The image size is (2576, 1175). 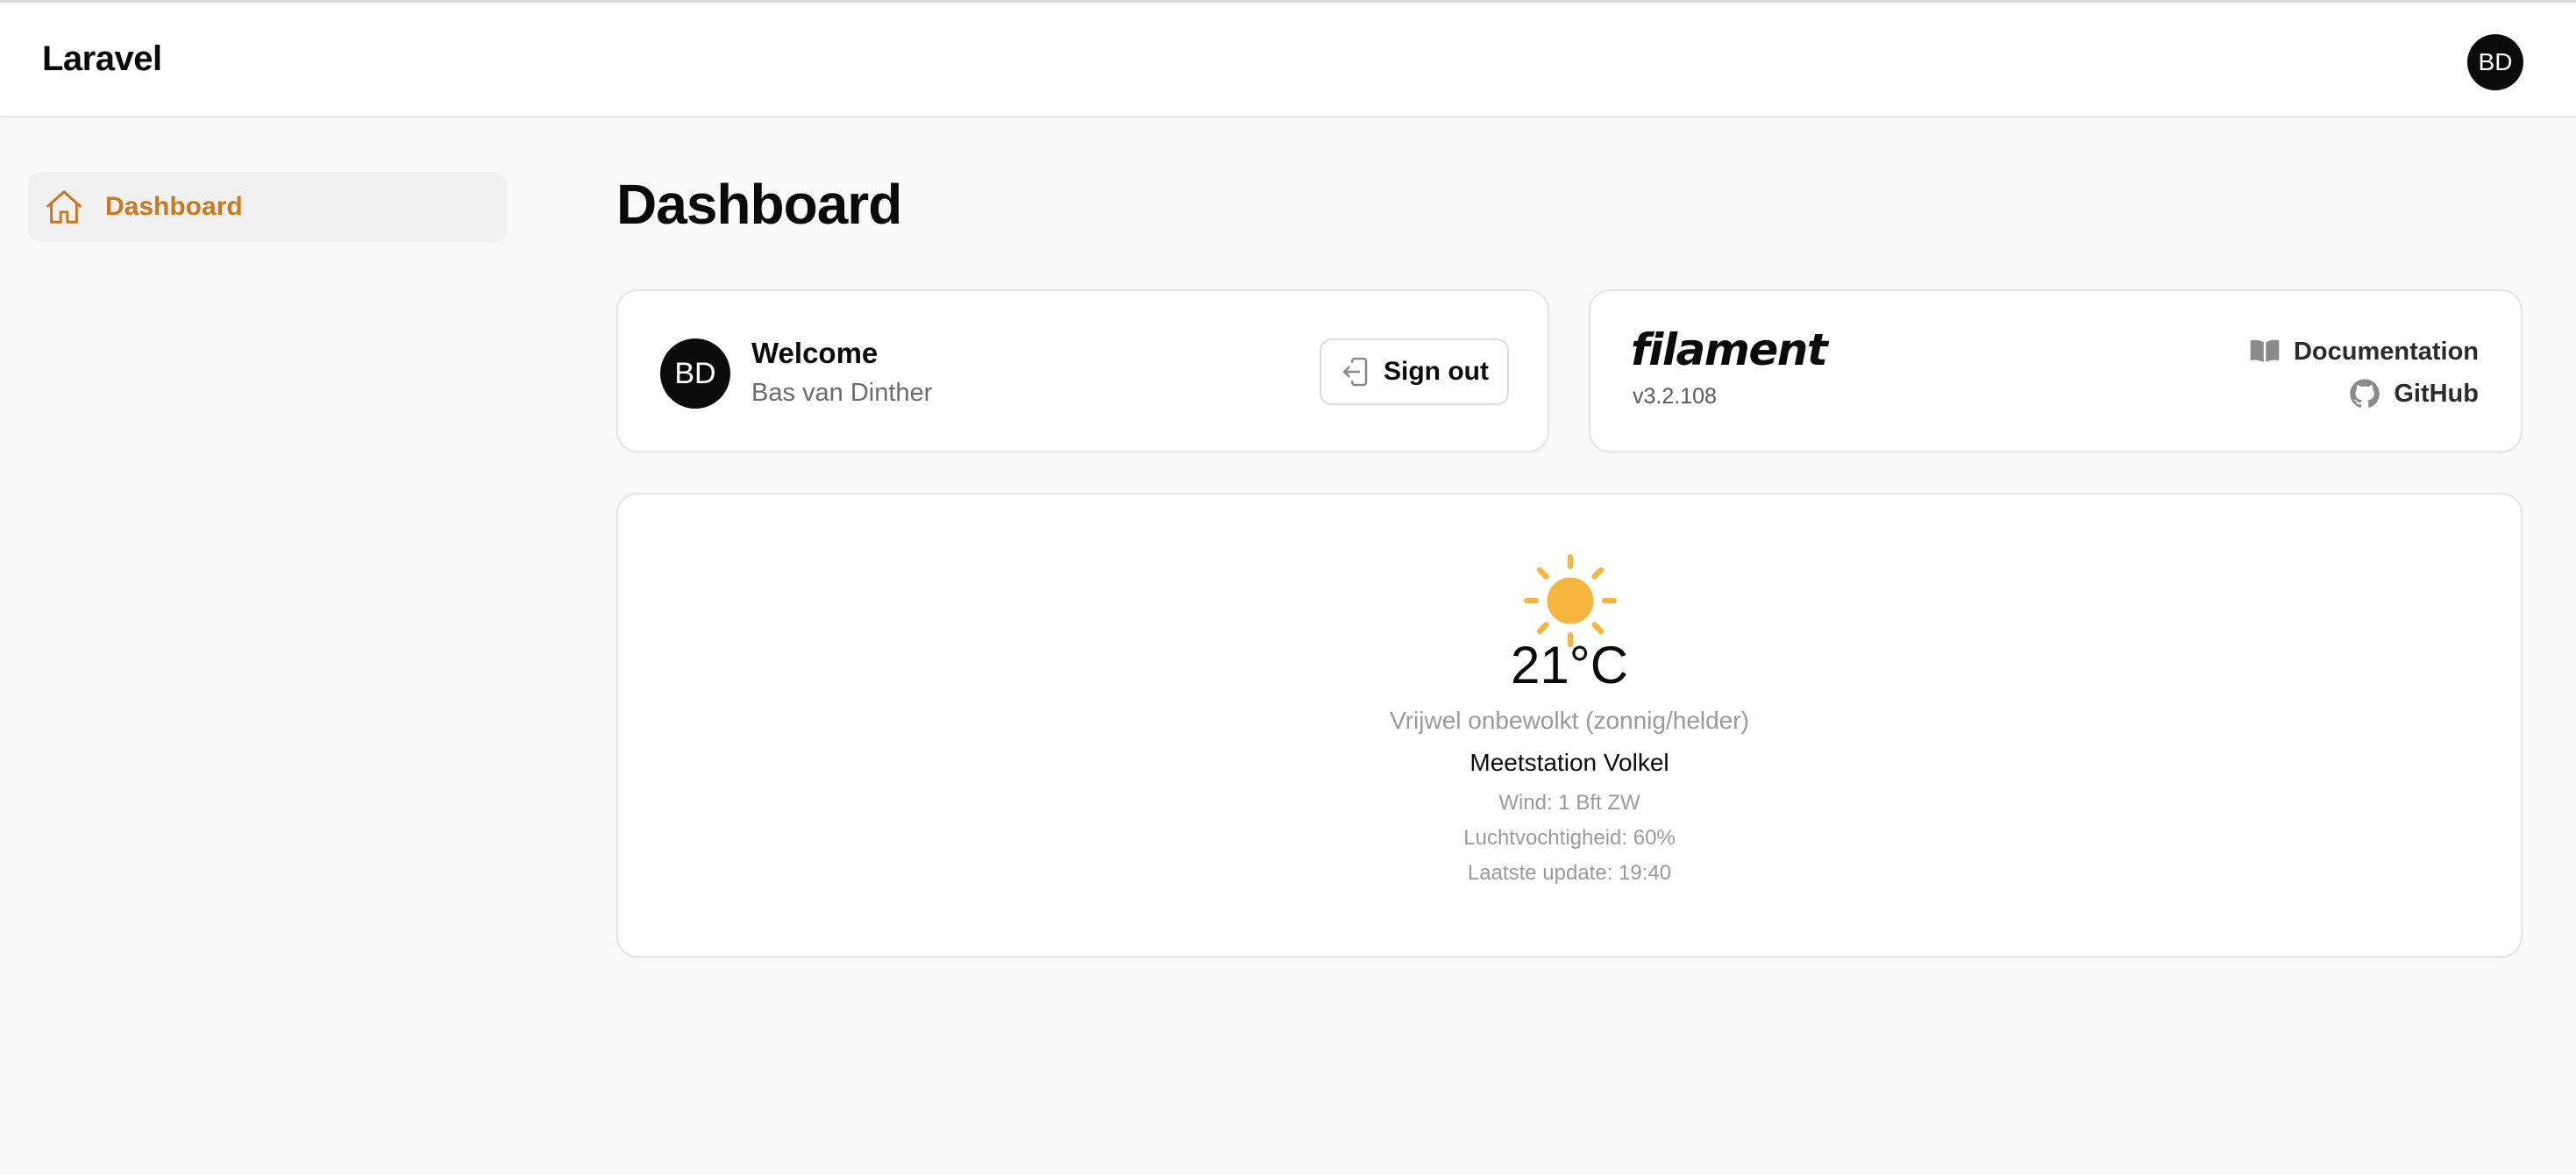 I want to click on welcome-title: Welcome, so click(x=815, y=353).